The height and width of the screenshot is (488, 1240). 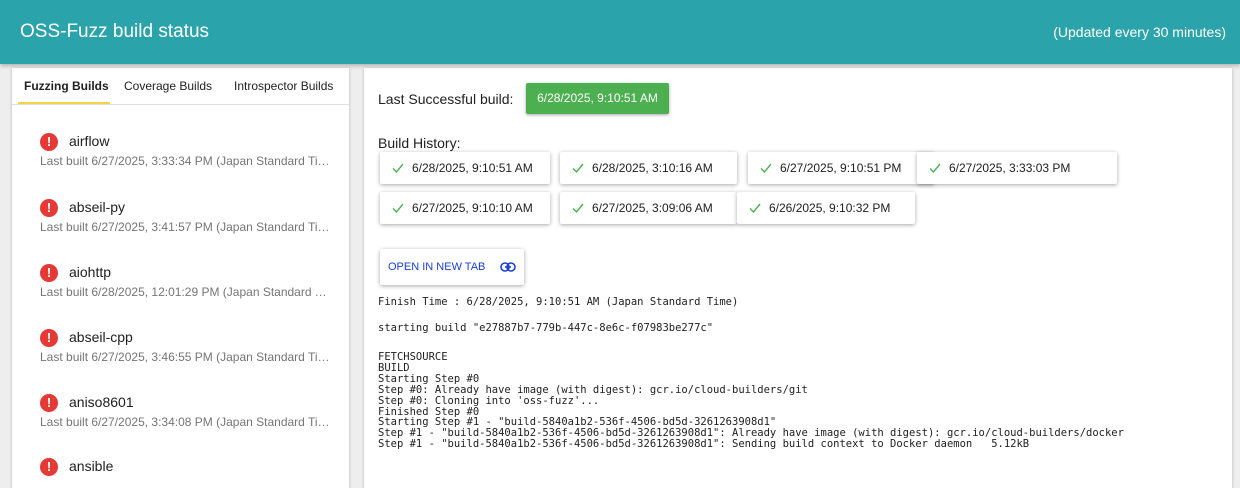 I want to click on tab-fuzzing-builds: Fuzzing Builds, so click(x=66, y=86).